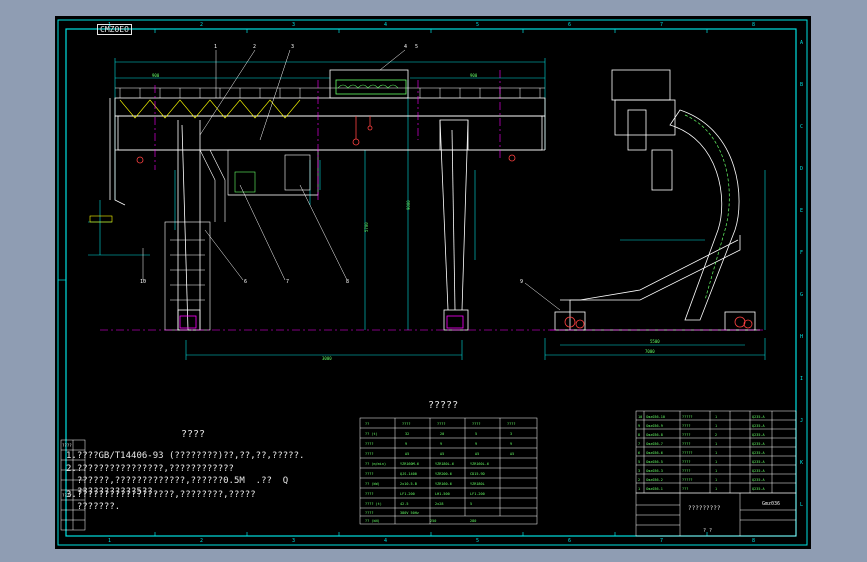 Image resolution: width=867 pixels, height=562 pixels. What do you see at coordinates (215, 47) in the screenshot?
I see `callout-1: 1` at bounding box center [215, 47].